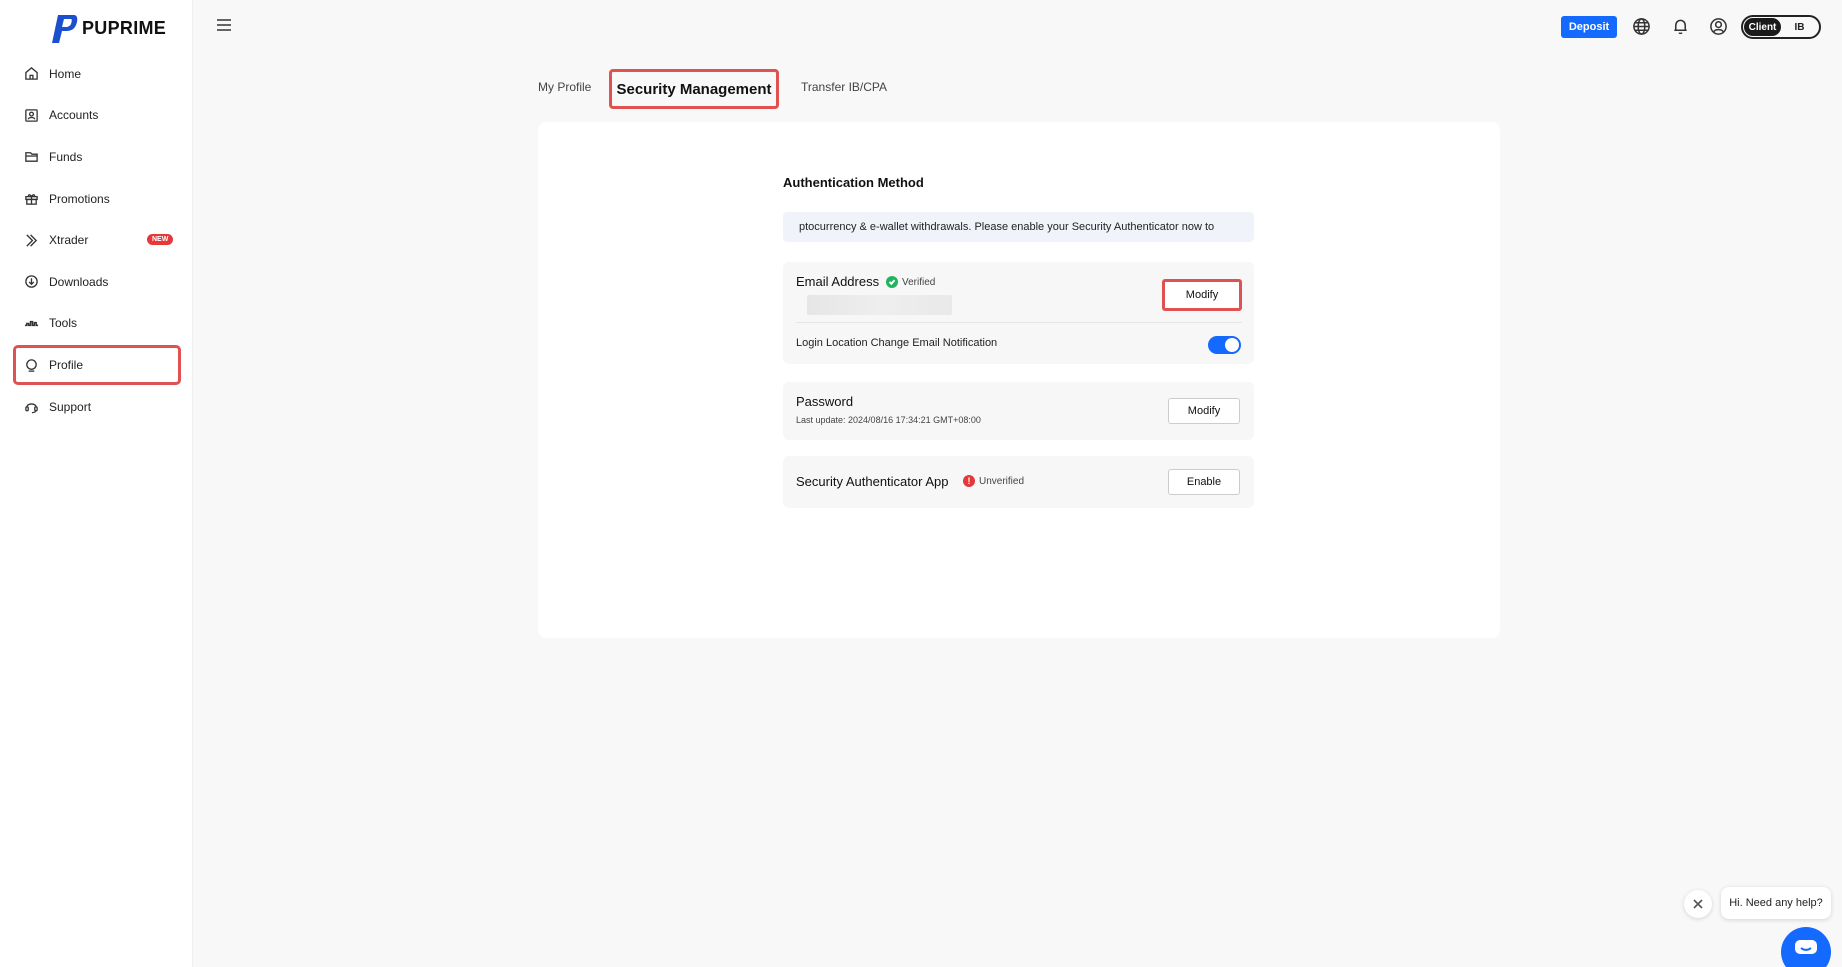  What do you see at coordinates (1799, 27) in the screenshot?
I see `role-ib: IB` at bounding box center [1799, 27].